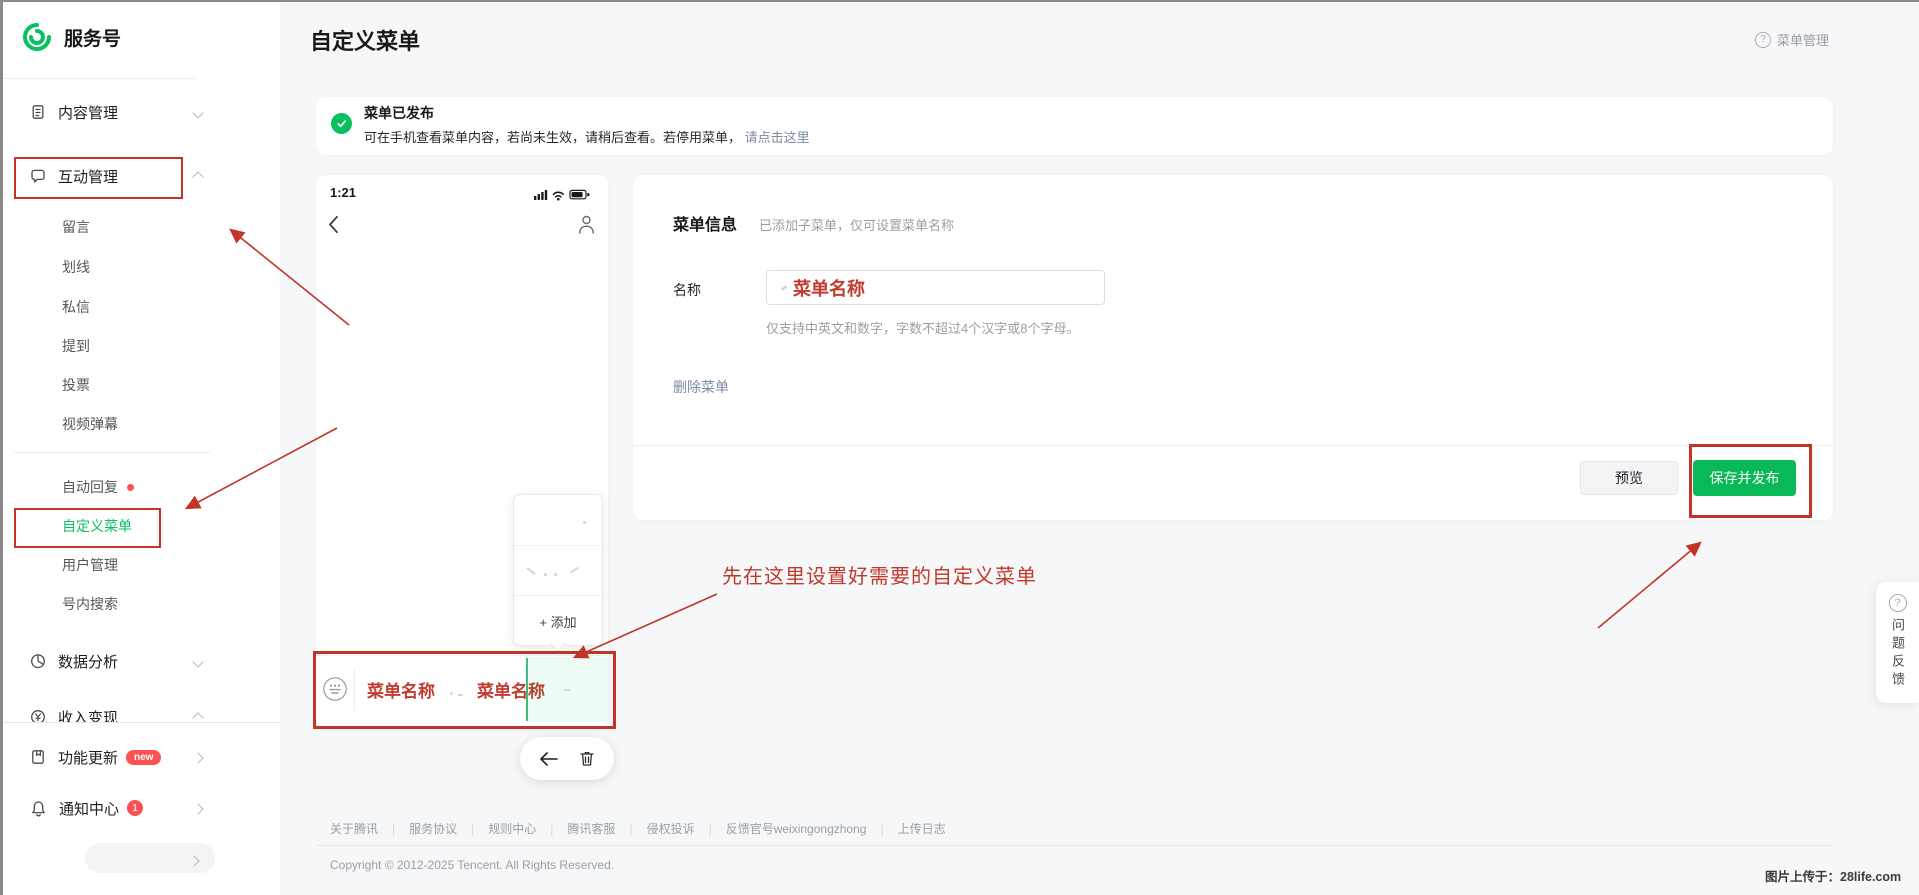 This screenshot has width=1919, height=895. Describe the element at coordinates (1803, 40) in the screenshot. I see `help-label: 菜单管理` at that location.